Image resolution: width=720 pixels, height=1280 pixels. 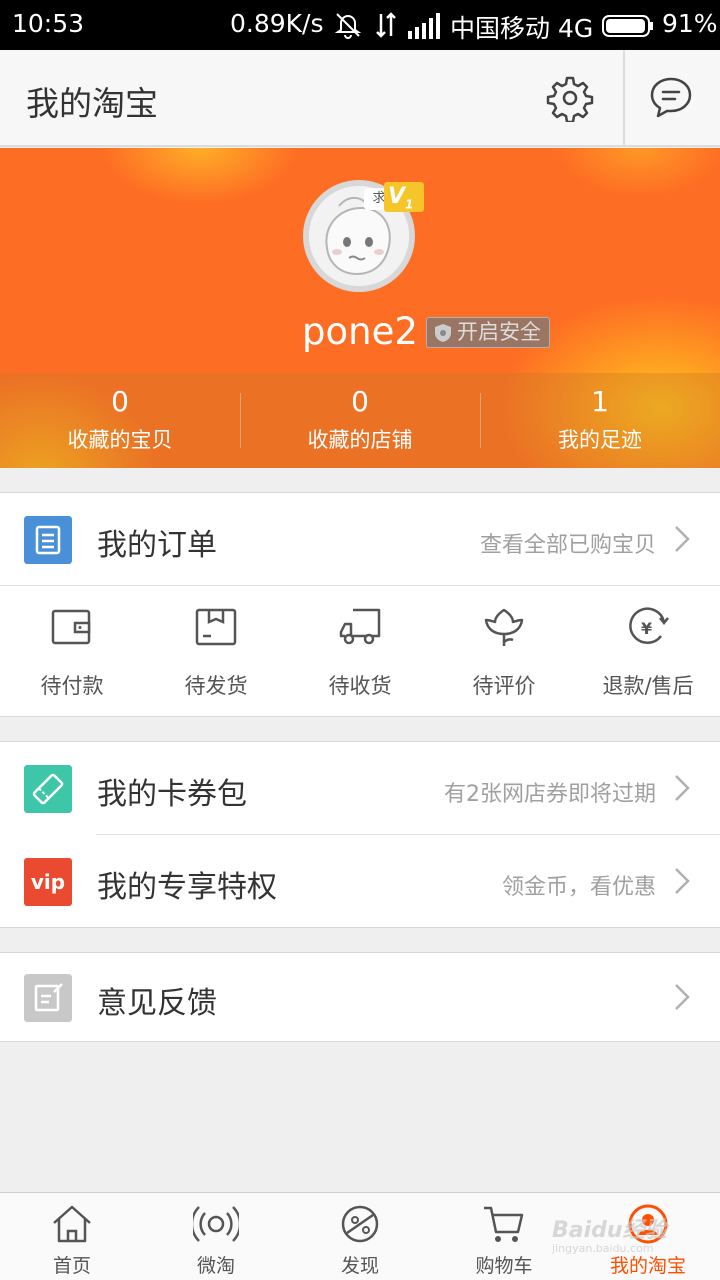 What do you see at coordinates (157, 545) in the screenshot?
I see `row-label: 我的订单` at bounding box center [157, 545].